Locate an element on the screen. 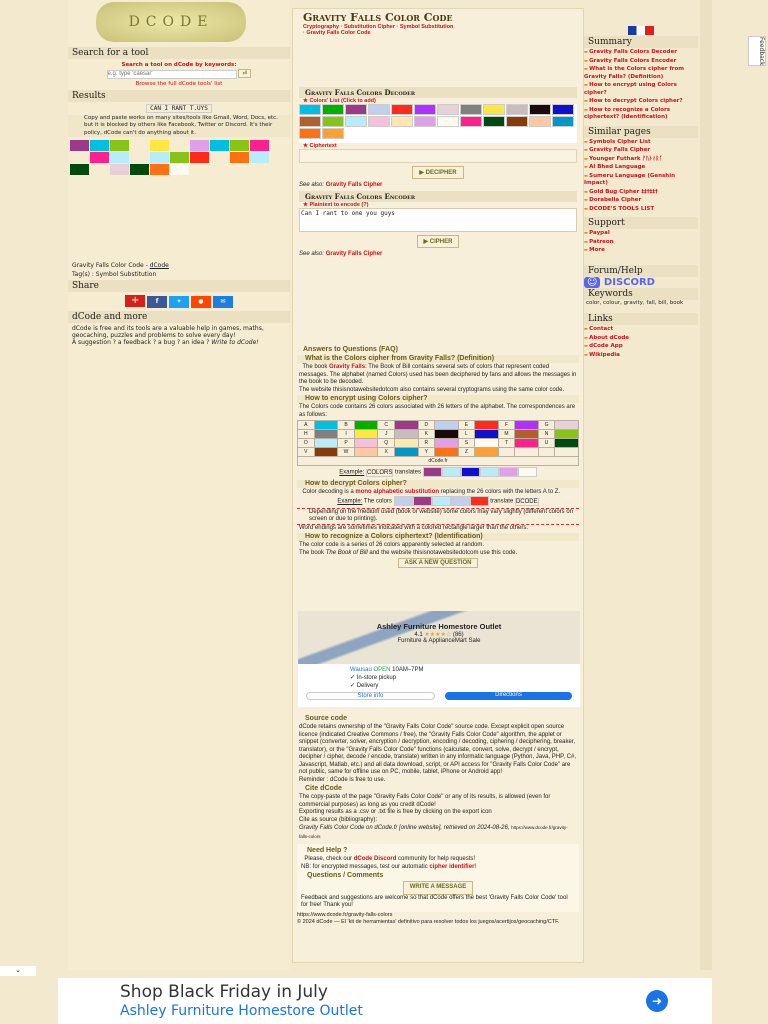  summary-link: Gravity Falls Colors Decoder is located at coordinates (641, 52).